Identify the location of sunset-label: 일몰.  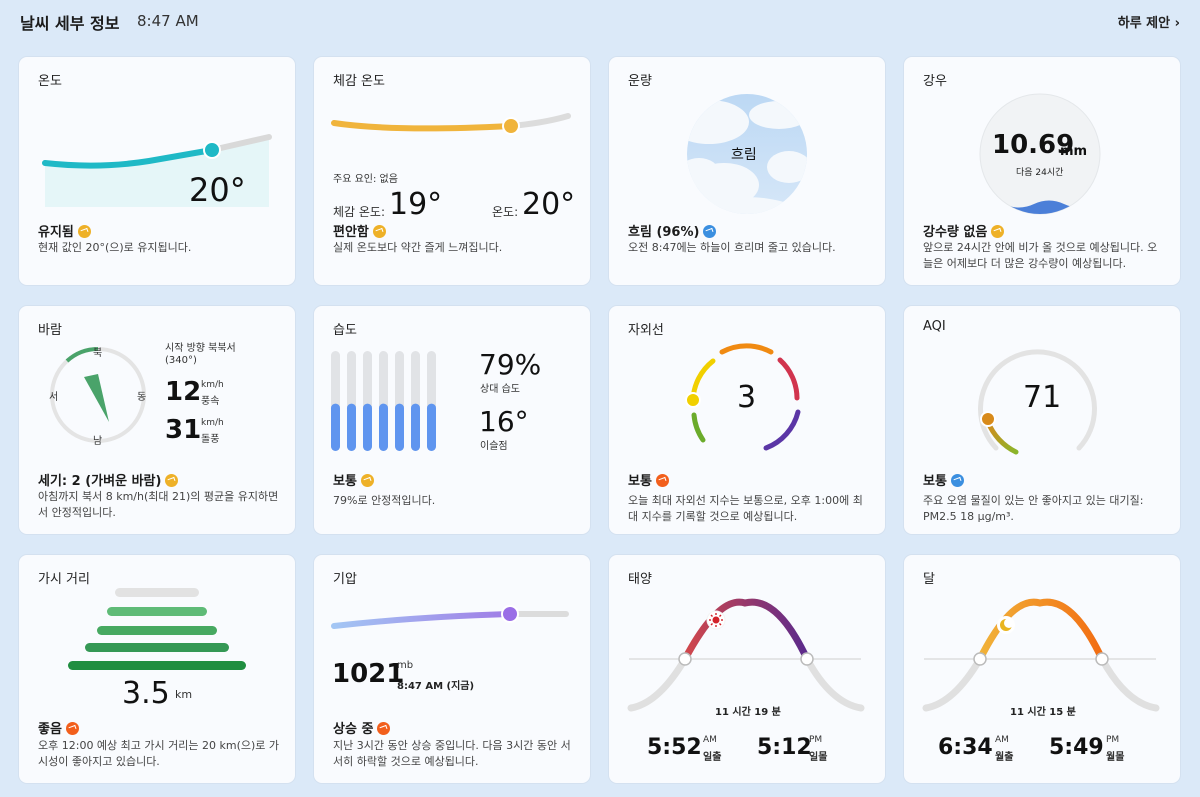
(818, 757).